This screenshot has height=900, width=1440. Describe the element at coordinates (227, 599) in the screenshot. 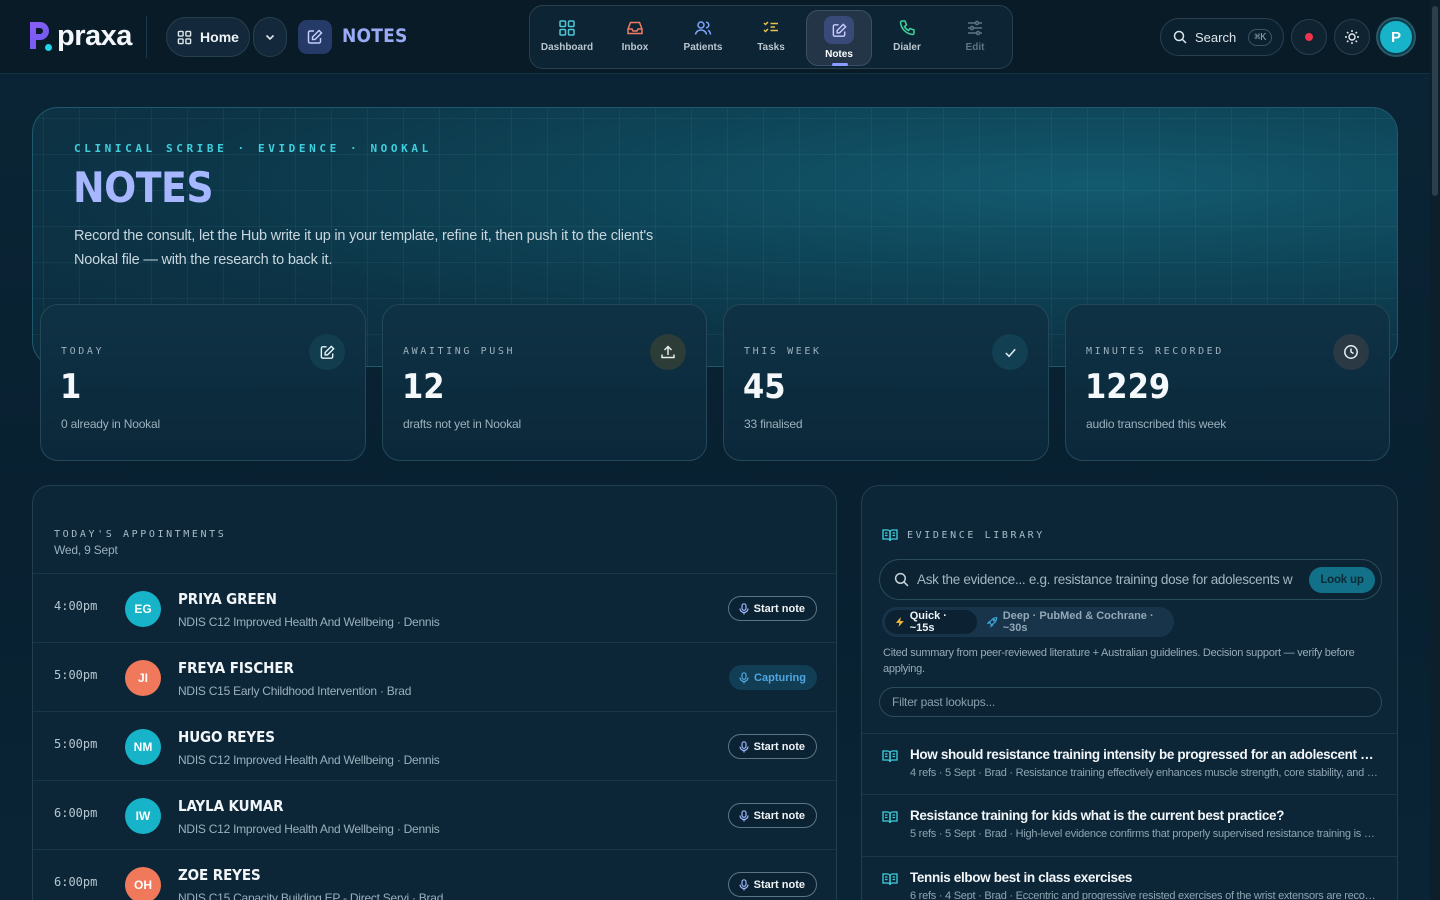

I see `client-name: PRIYA GREEN` at that location.